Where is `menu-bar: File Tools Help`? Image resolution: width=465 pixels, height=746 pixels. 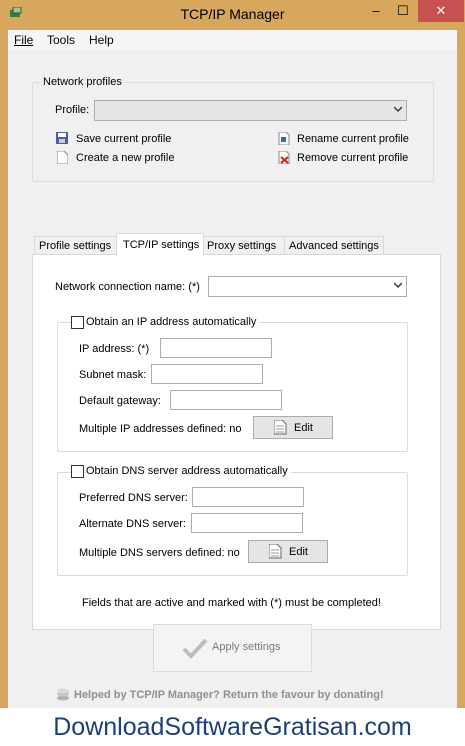 menu-bar: File Tools Help is located at coordinates (232, 40).